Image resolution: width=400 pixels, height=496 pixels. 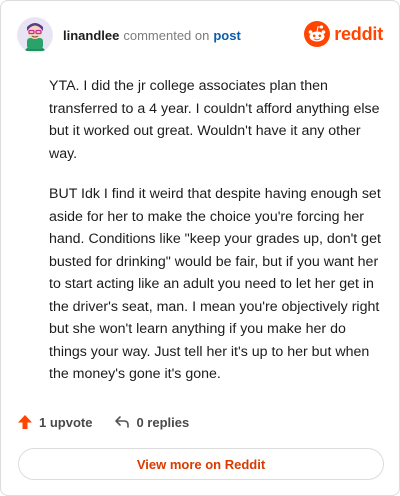 What do you see at coordinates (122, 422) in the screenshot?
I see `reply-arrow-icon` at bounding box center [122, 422].